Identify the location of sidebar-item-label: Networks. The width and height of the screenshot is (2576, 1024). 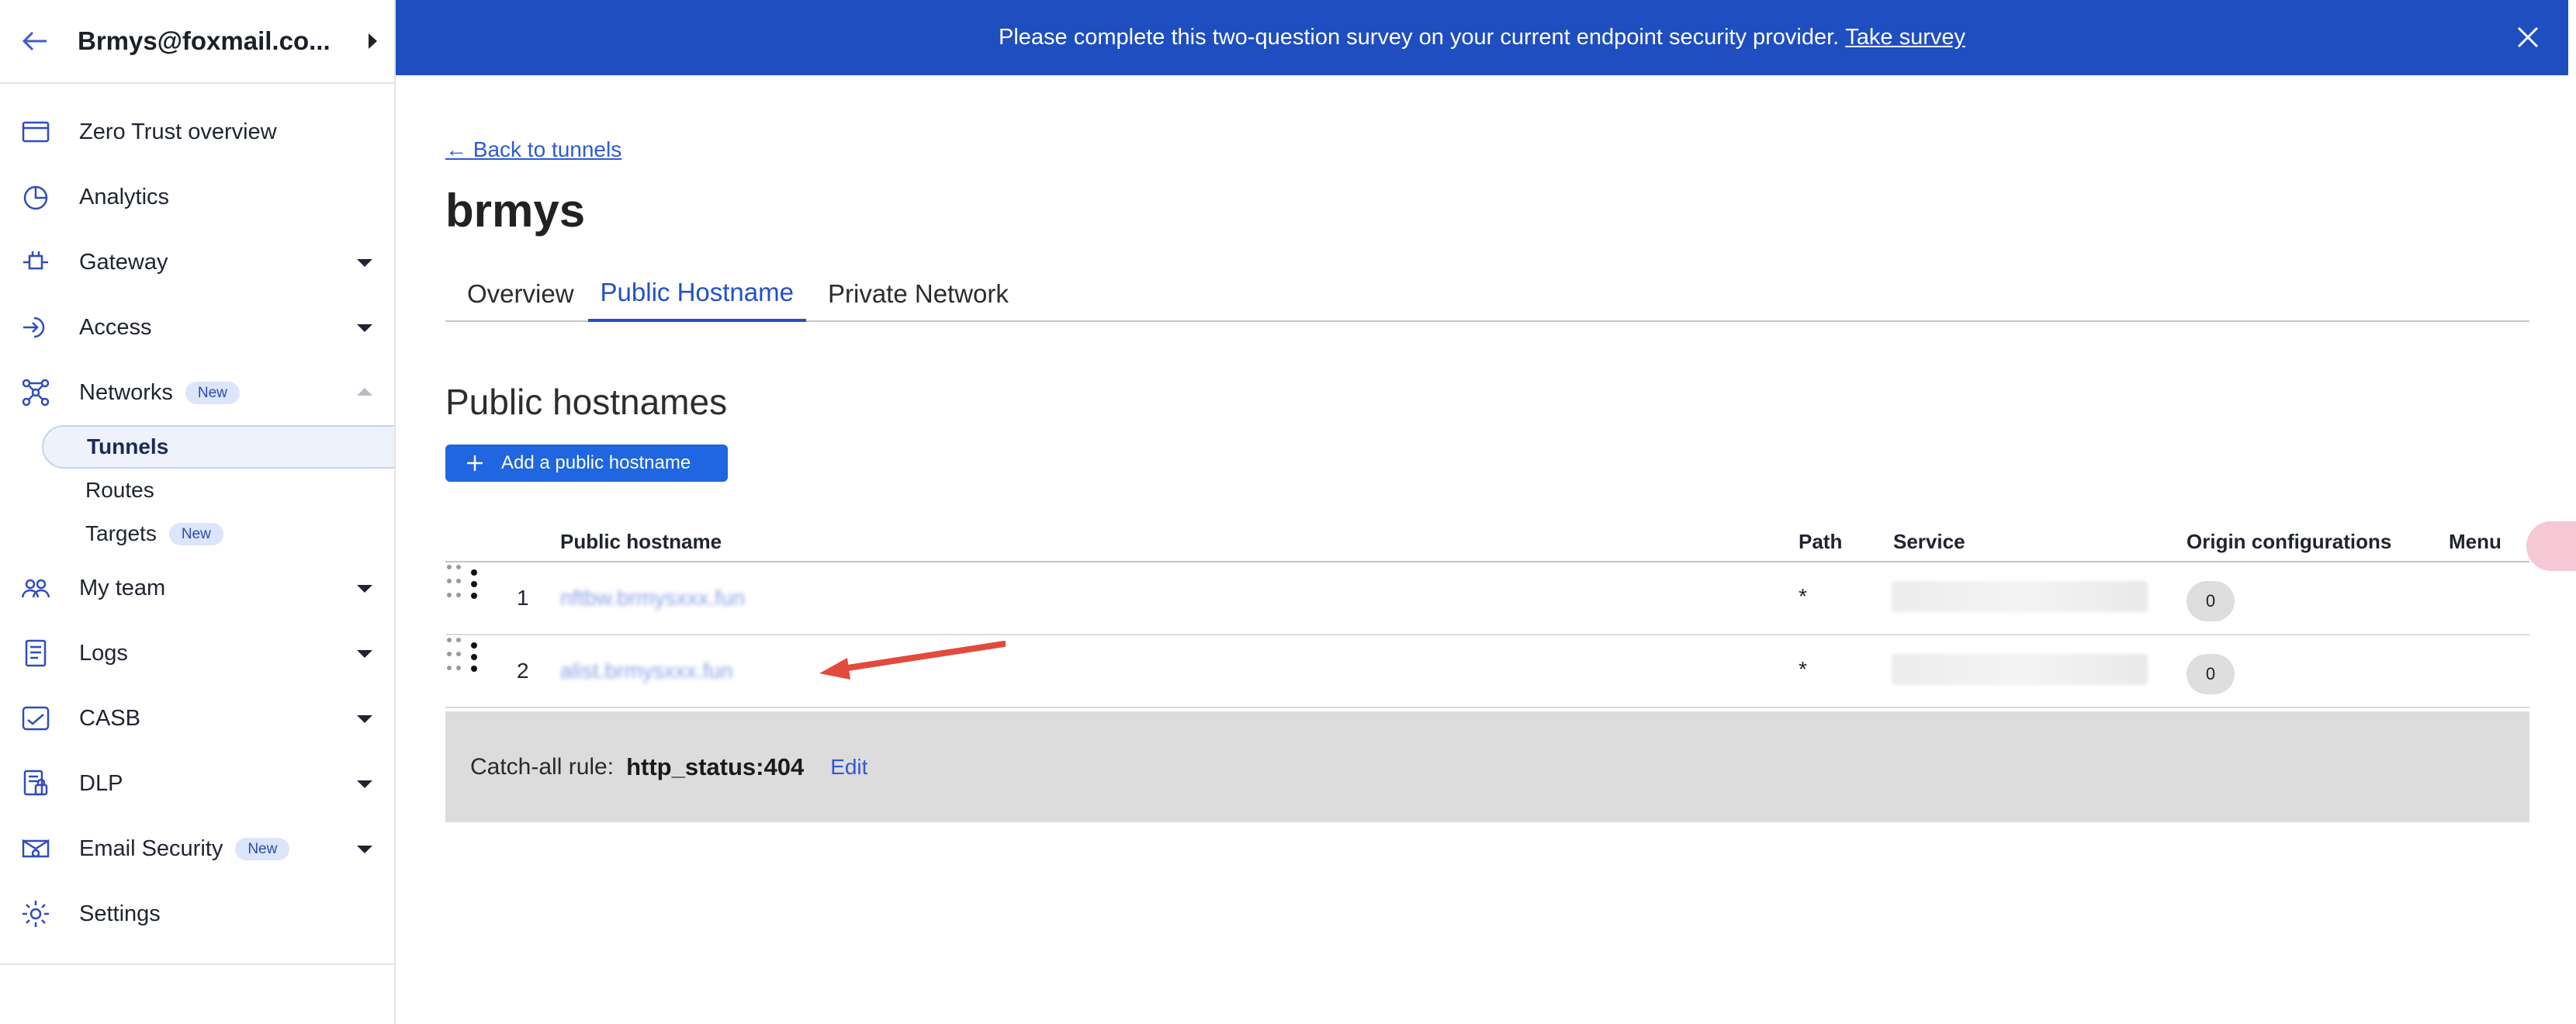
(126, 392).